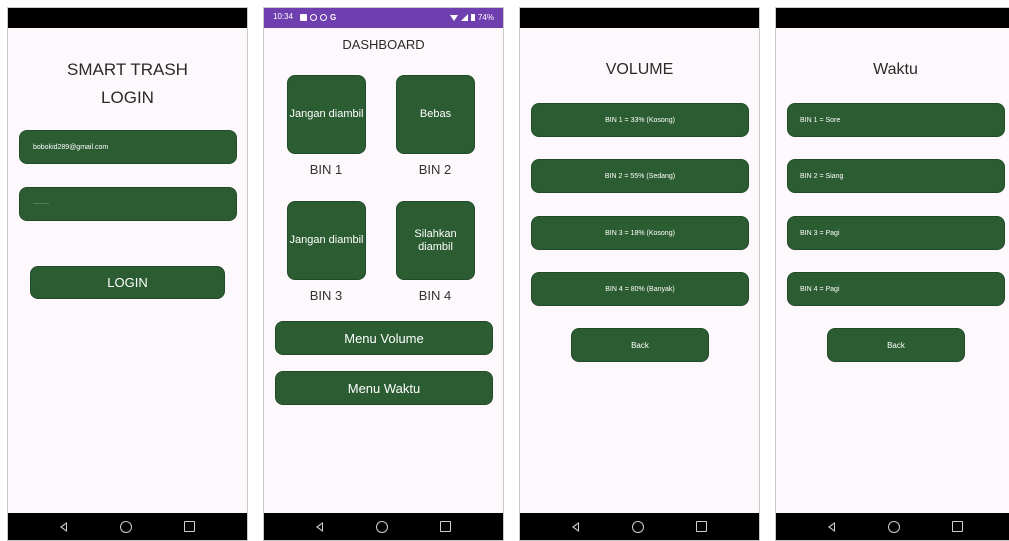 This screenshot has height=541, width=1009. I want to click on waktu-row-bin-4: BIN 4 = Pagi, so click(896, 289).